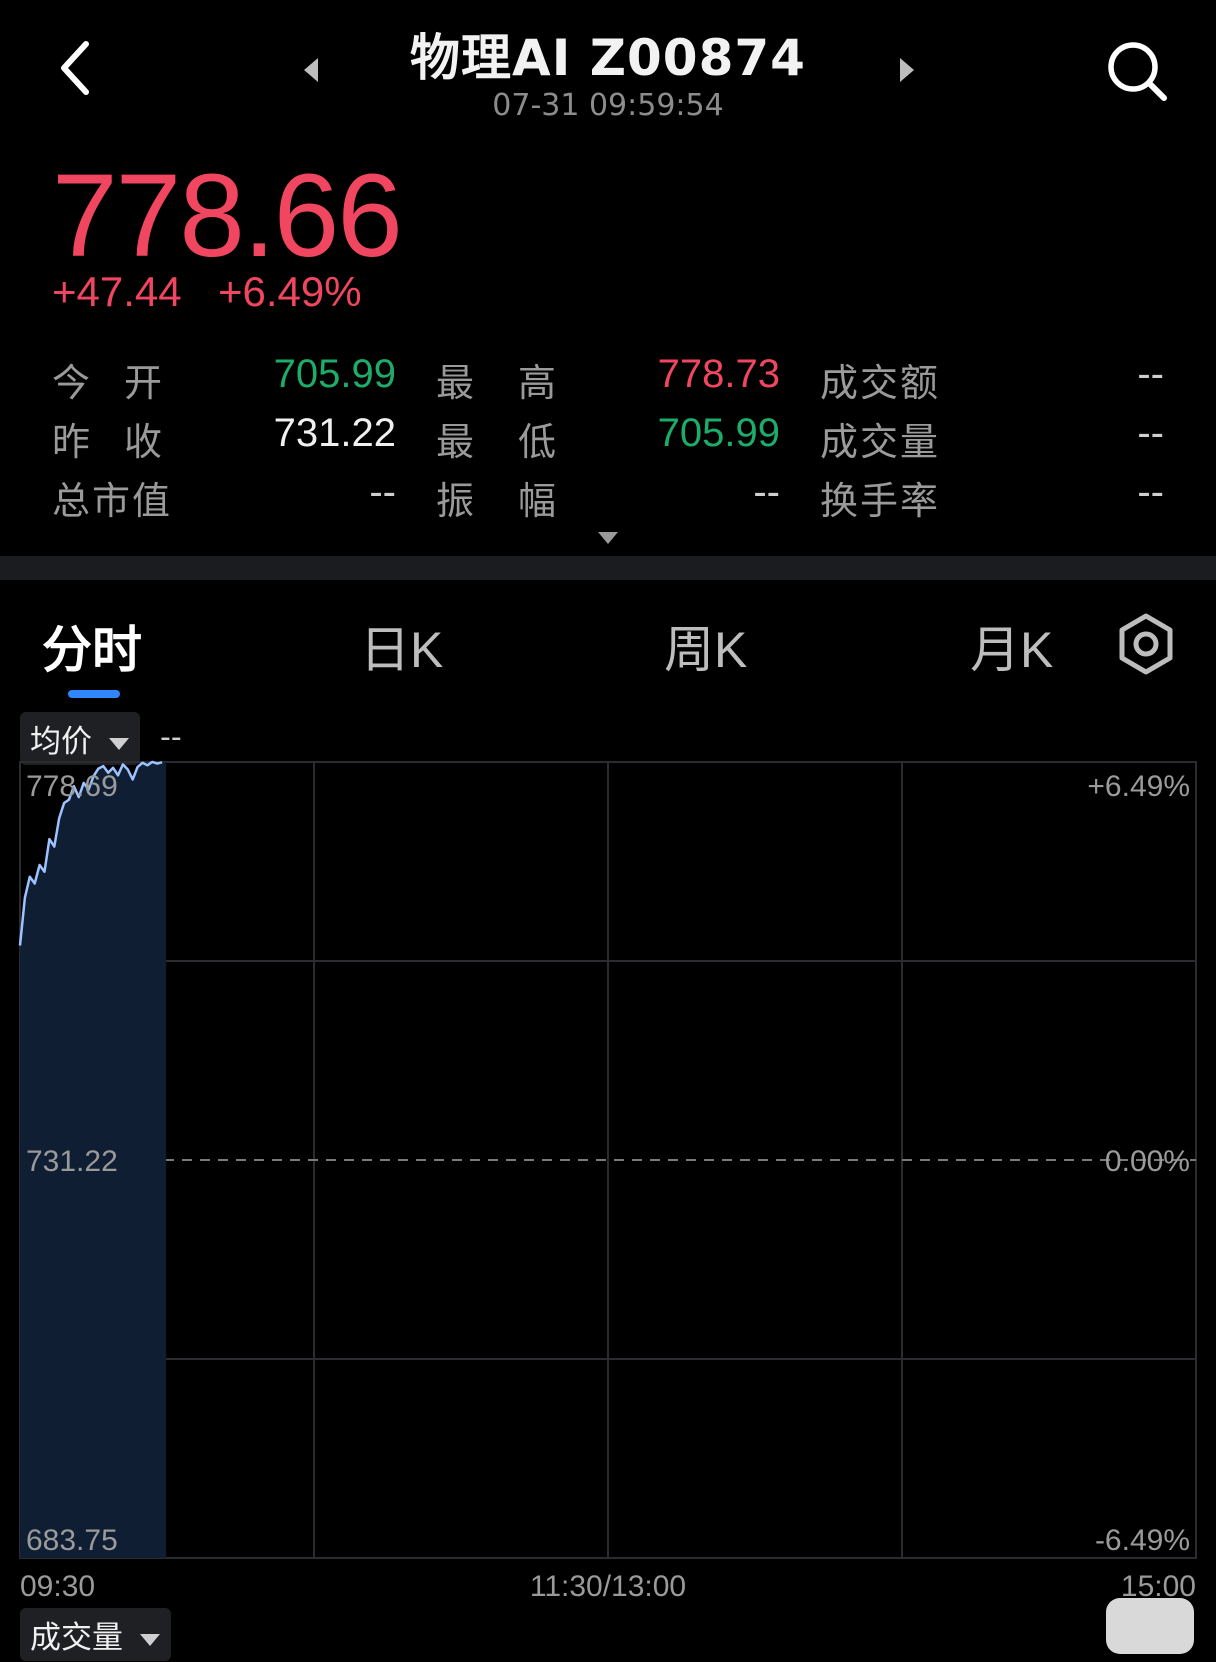 The width and height of the screenshot is (1216, 1662). I want to click on floating-action-button, so click(1150, 1626).